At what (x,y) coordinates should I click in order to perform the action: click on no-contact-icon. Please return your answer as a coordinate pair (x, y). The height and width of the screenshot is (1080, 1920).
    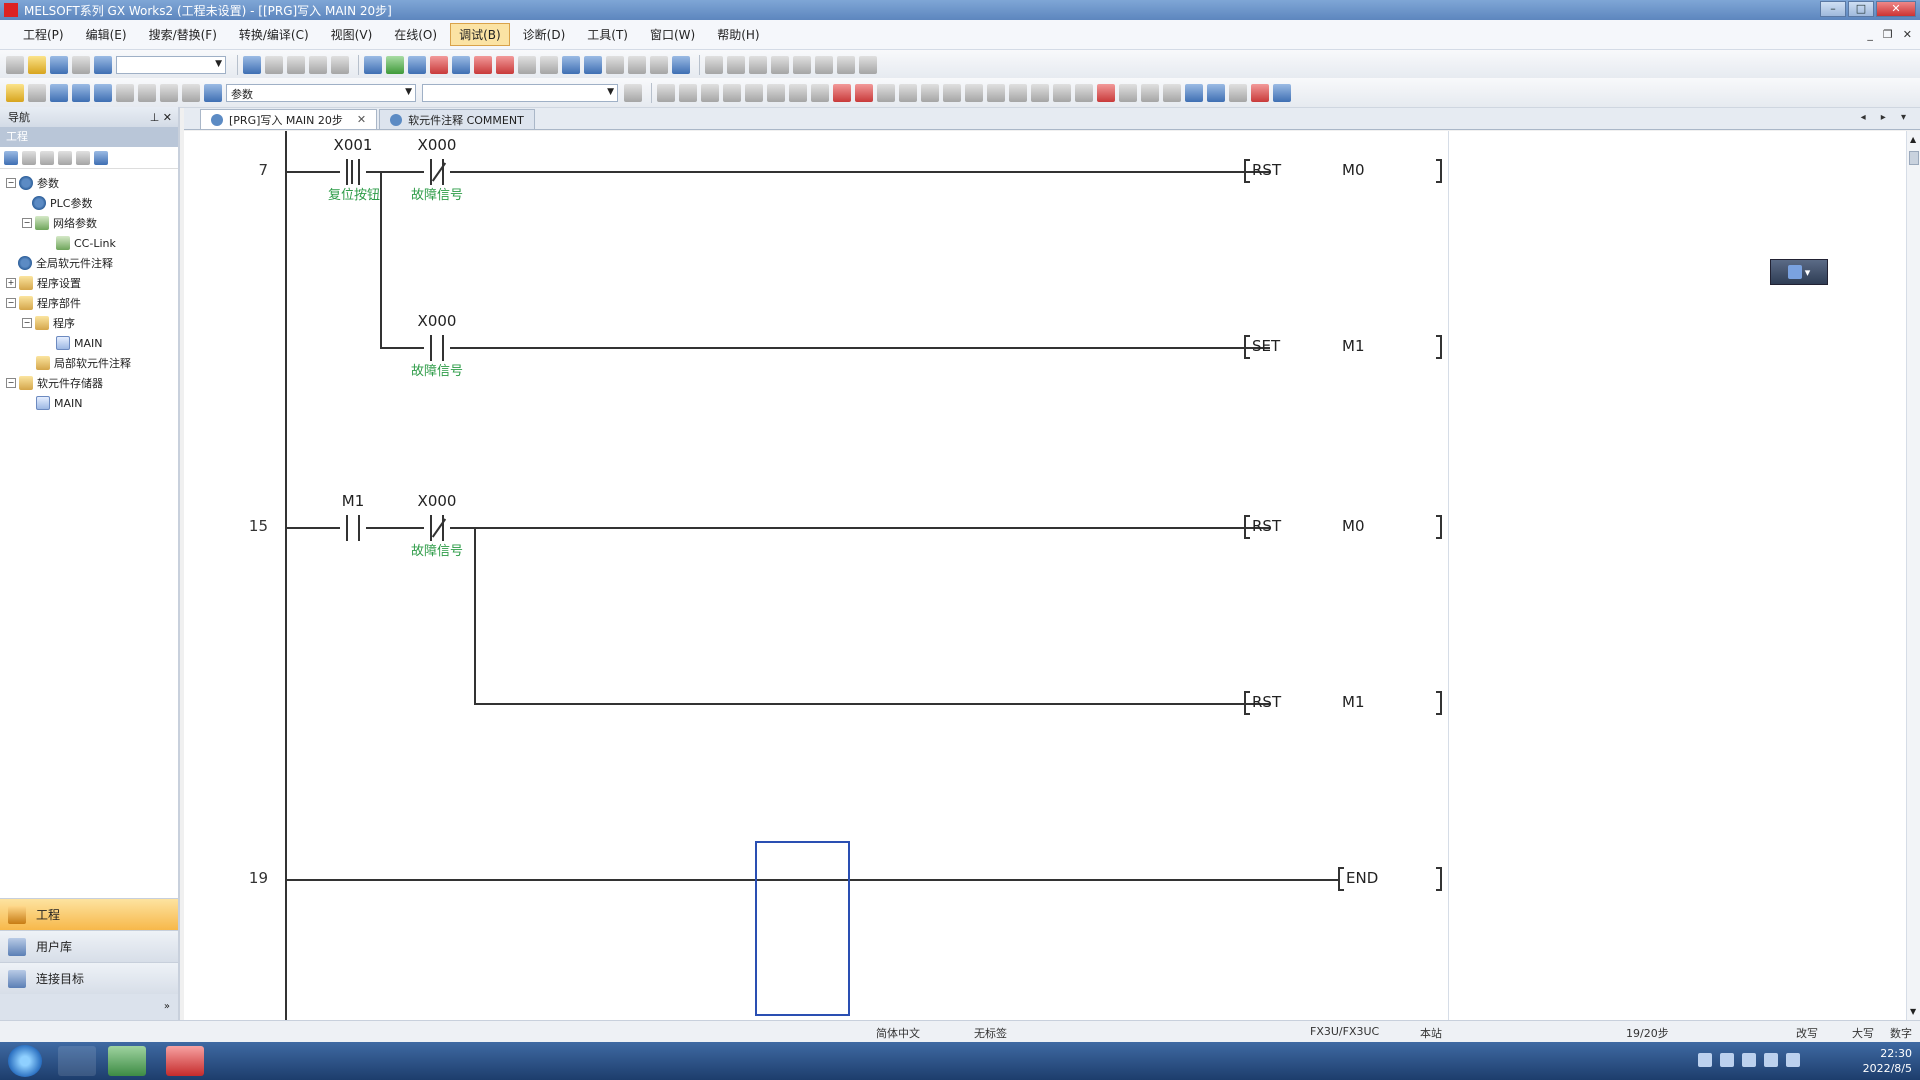
    Looking at the image, I should click on (666, 92).